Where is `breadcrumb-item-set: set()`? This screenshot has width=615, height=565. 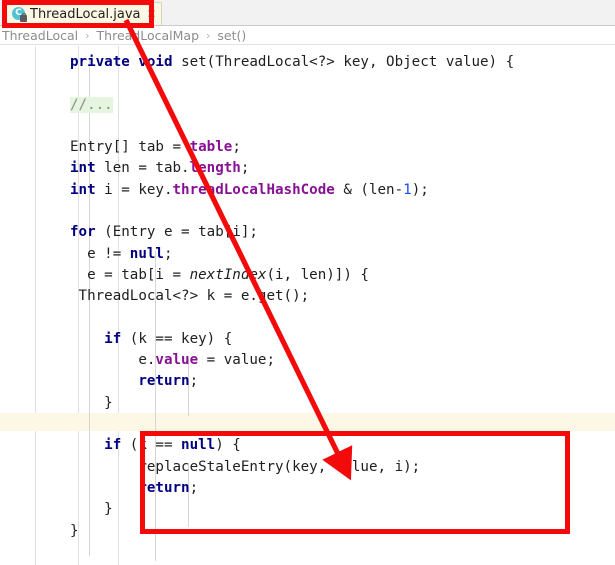
breadcrumb-item-set: set() is located at coordinates (231, 35).